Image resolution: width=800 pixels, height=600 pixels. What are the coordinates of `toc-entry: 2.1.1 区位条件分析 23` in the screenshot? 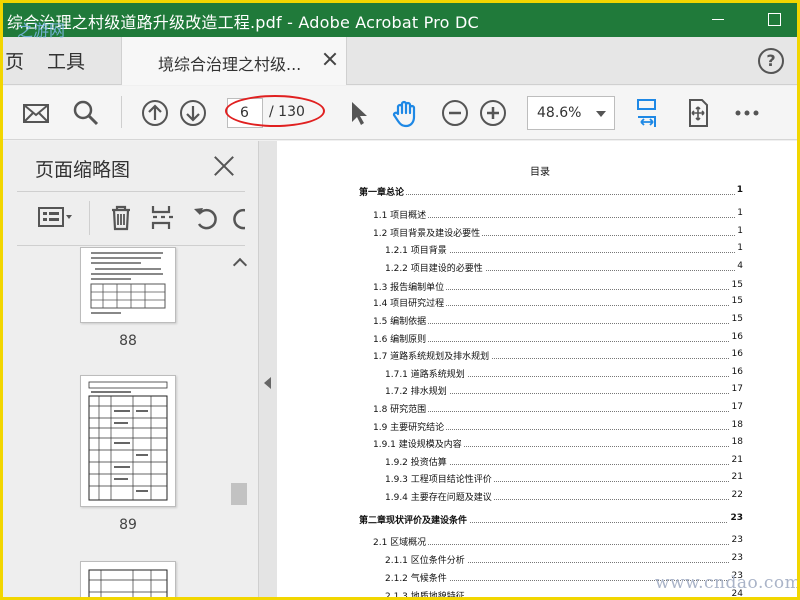 It's located at (564, 560).